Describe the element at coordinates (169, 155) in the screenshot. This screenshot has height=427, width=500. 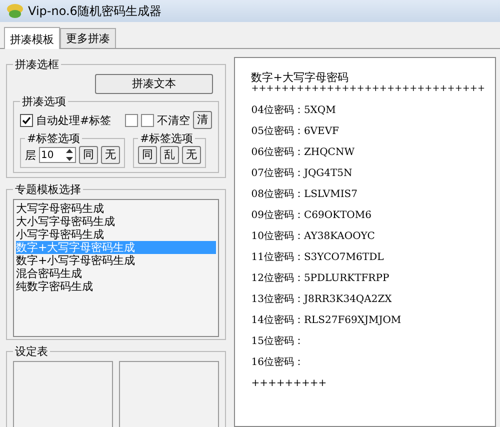
I see `tag-option-button: 乱` at that location.